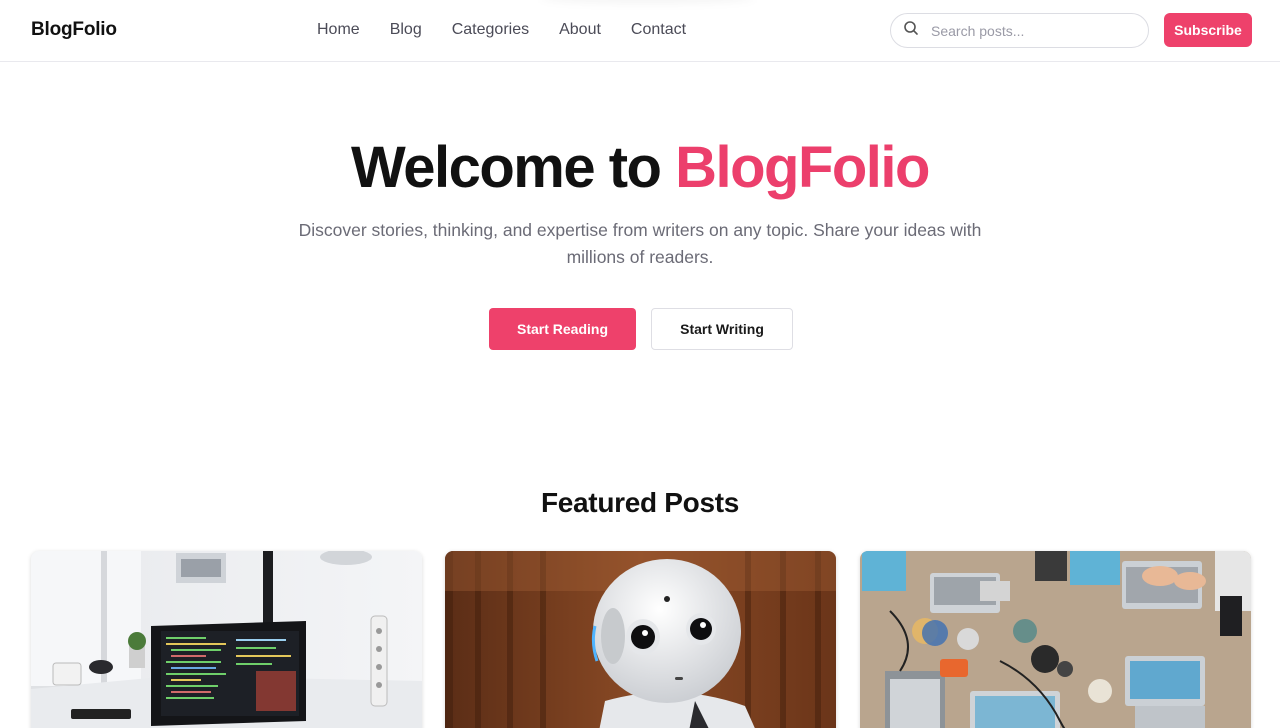 Image resolution: width=1280 pixels, height=728 pixels. Describe the element at coordinates (722, 329) in the screenshot. I see `start-writing-button: Start Writing` at that location.